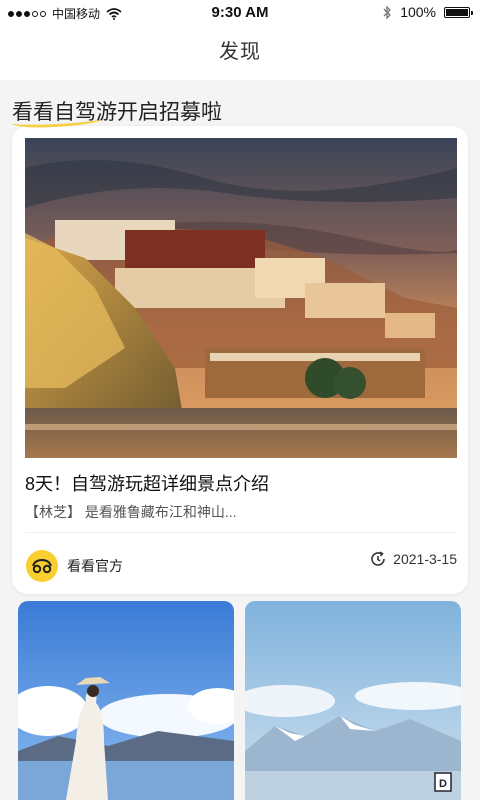 The image size is (480, 800). I want to click on feature-title: 8天！自驾游玩超详细景点介绍, so click(147, 483).